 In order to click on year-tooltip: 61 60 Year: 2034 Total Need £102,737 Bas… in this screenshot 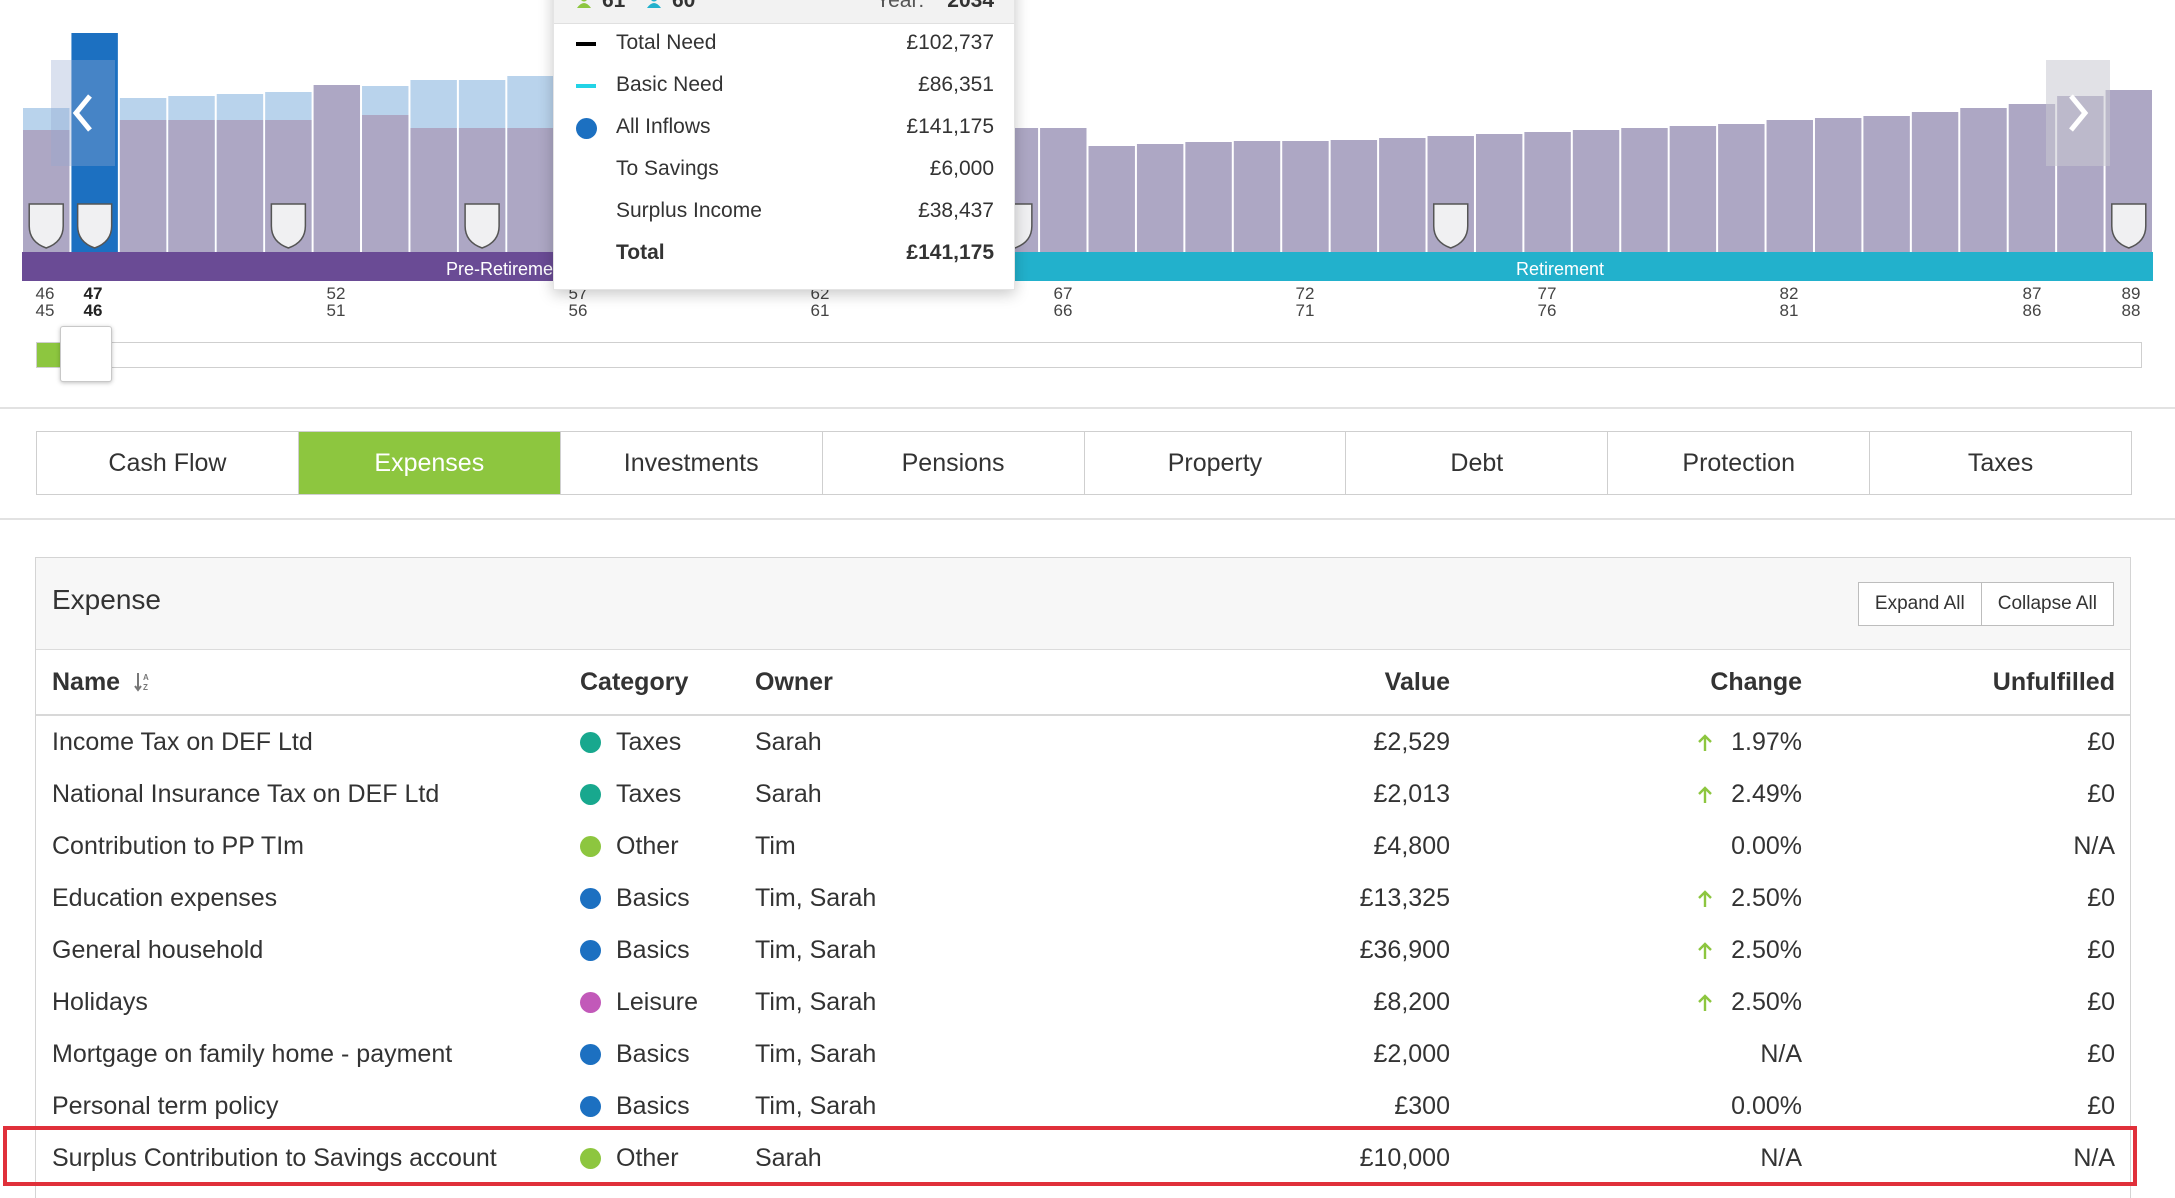, I will do `click(784, 145)`.